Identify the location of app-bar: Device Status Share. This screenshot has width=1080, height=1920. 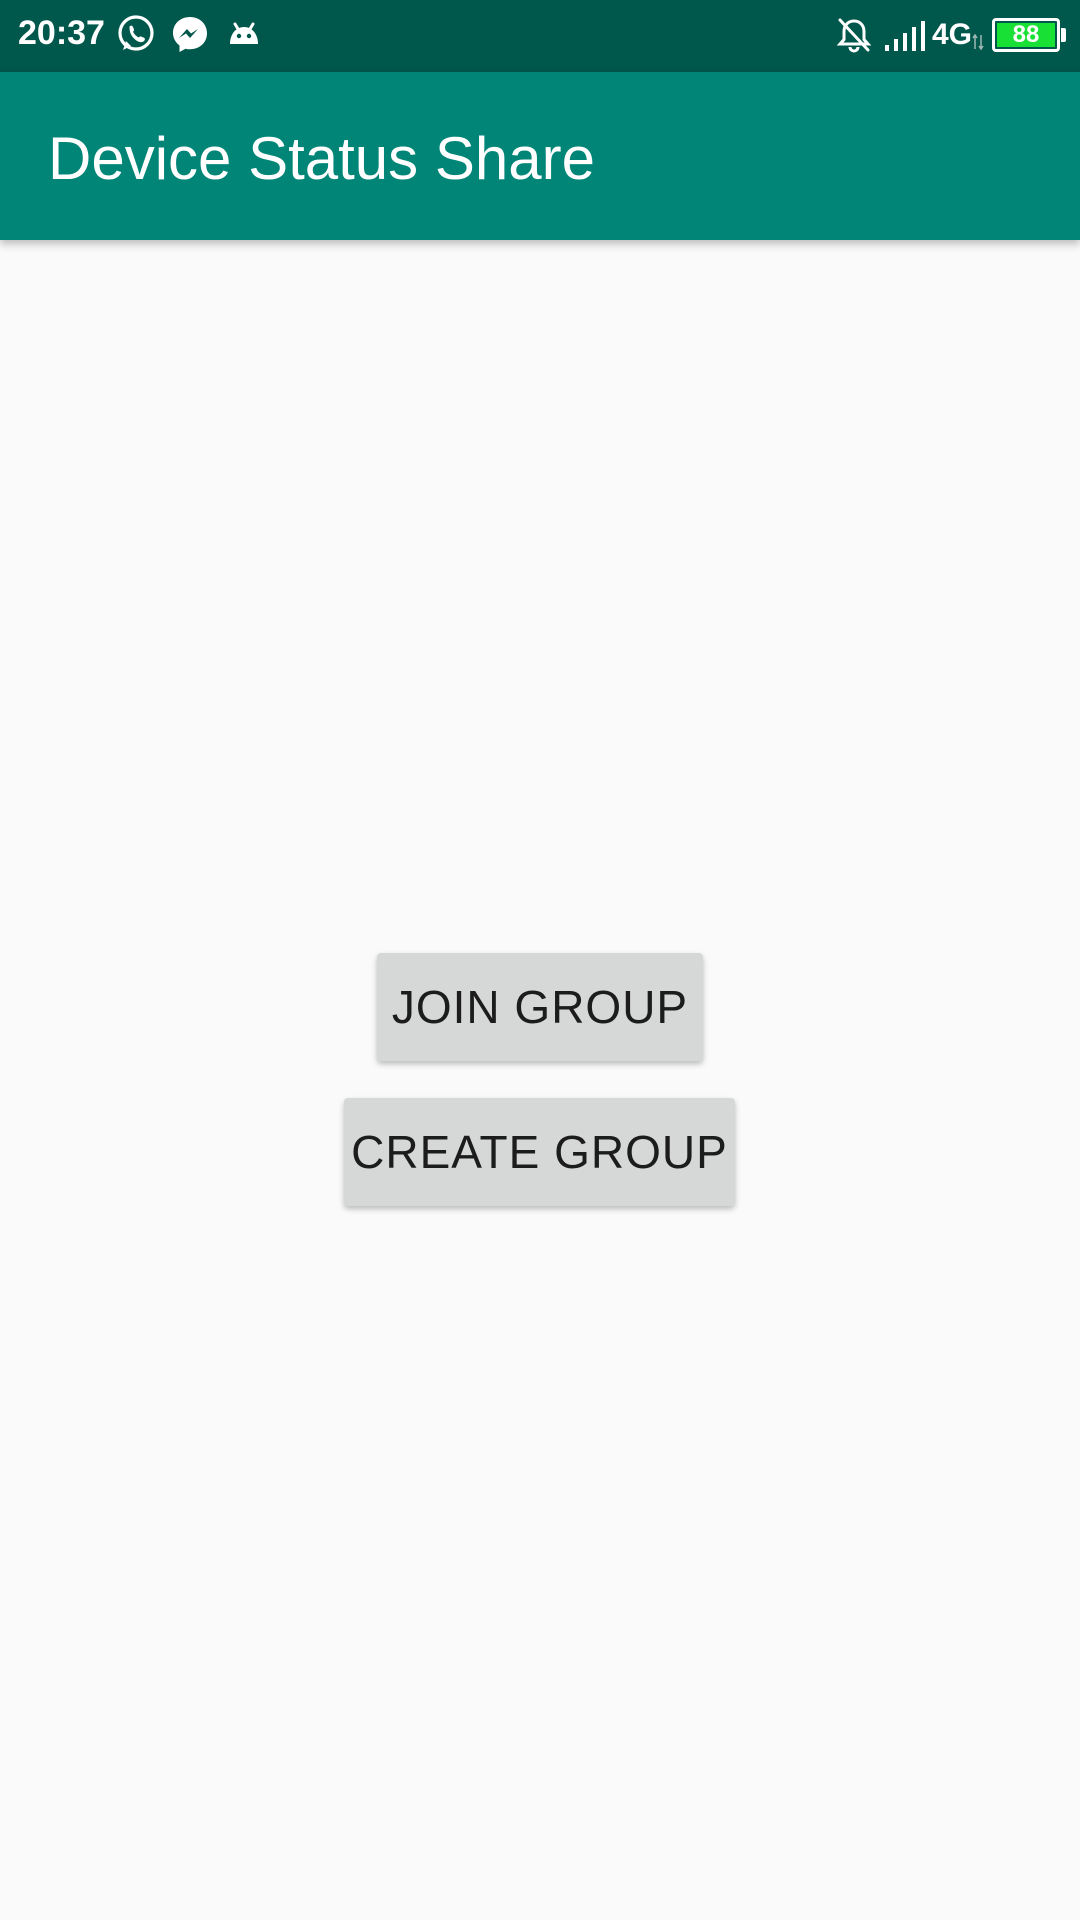
(540, 156).